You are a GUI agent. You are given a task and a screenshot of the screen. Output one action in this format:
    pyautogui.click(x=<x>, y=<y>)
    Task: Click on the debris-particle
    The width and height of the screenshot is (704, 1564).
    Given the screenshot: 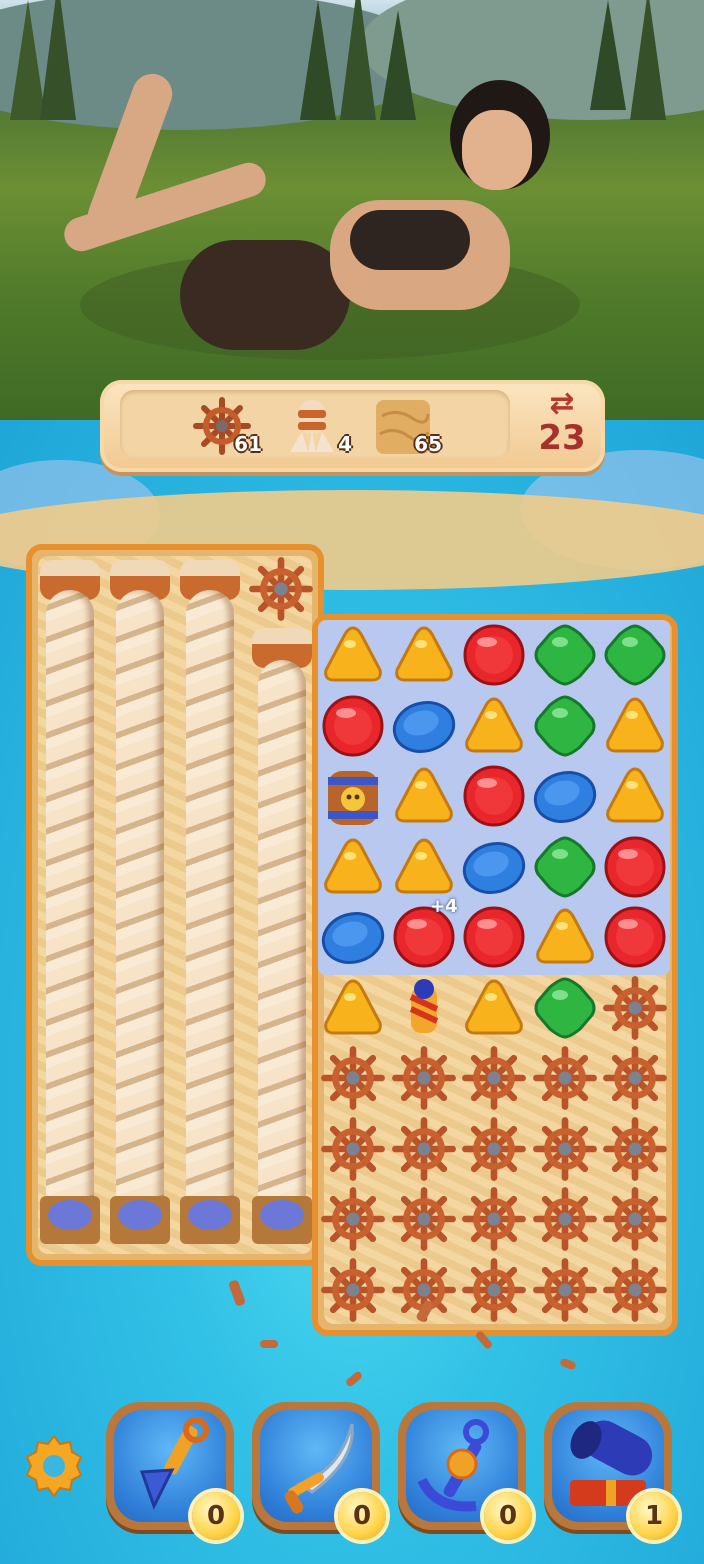 What is the action you would take?
    pyautogui.click(x=269, y=1344)
    